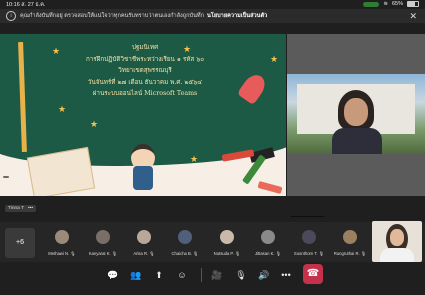 The height and width of the screenshot is (295, 425). What do you see at coordinates (237, 16) in the screenshot?
I see `privacy-policy-link: นโยบายความเป็นส่วนตัว` at bounding box center [237, 16].